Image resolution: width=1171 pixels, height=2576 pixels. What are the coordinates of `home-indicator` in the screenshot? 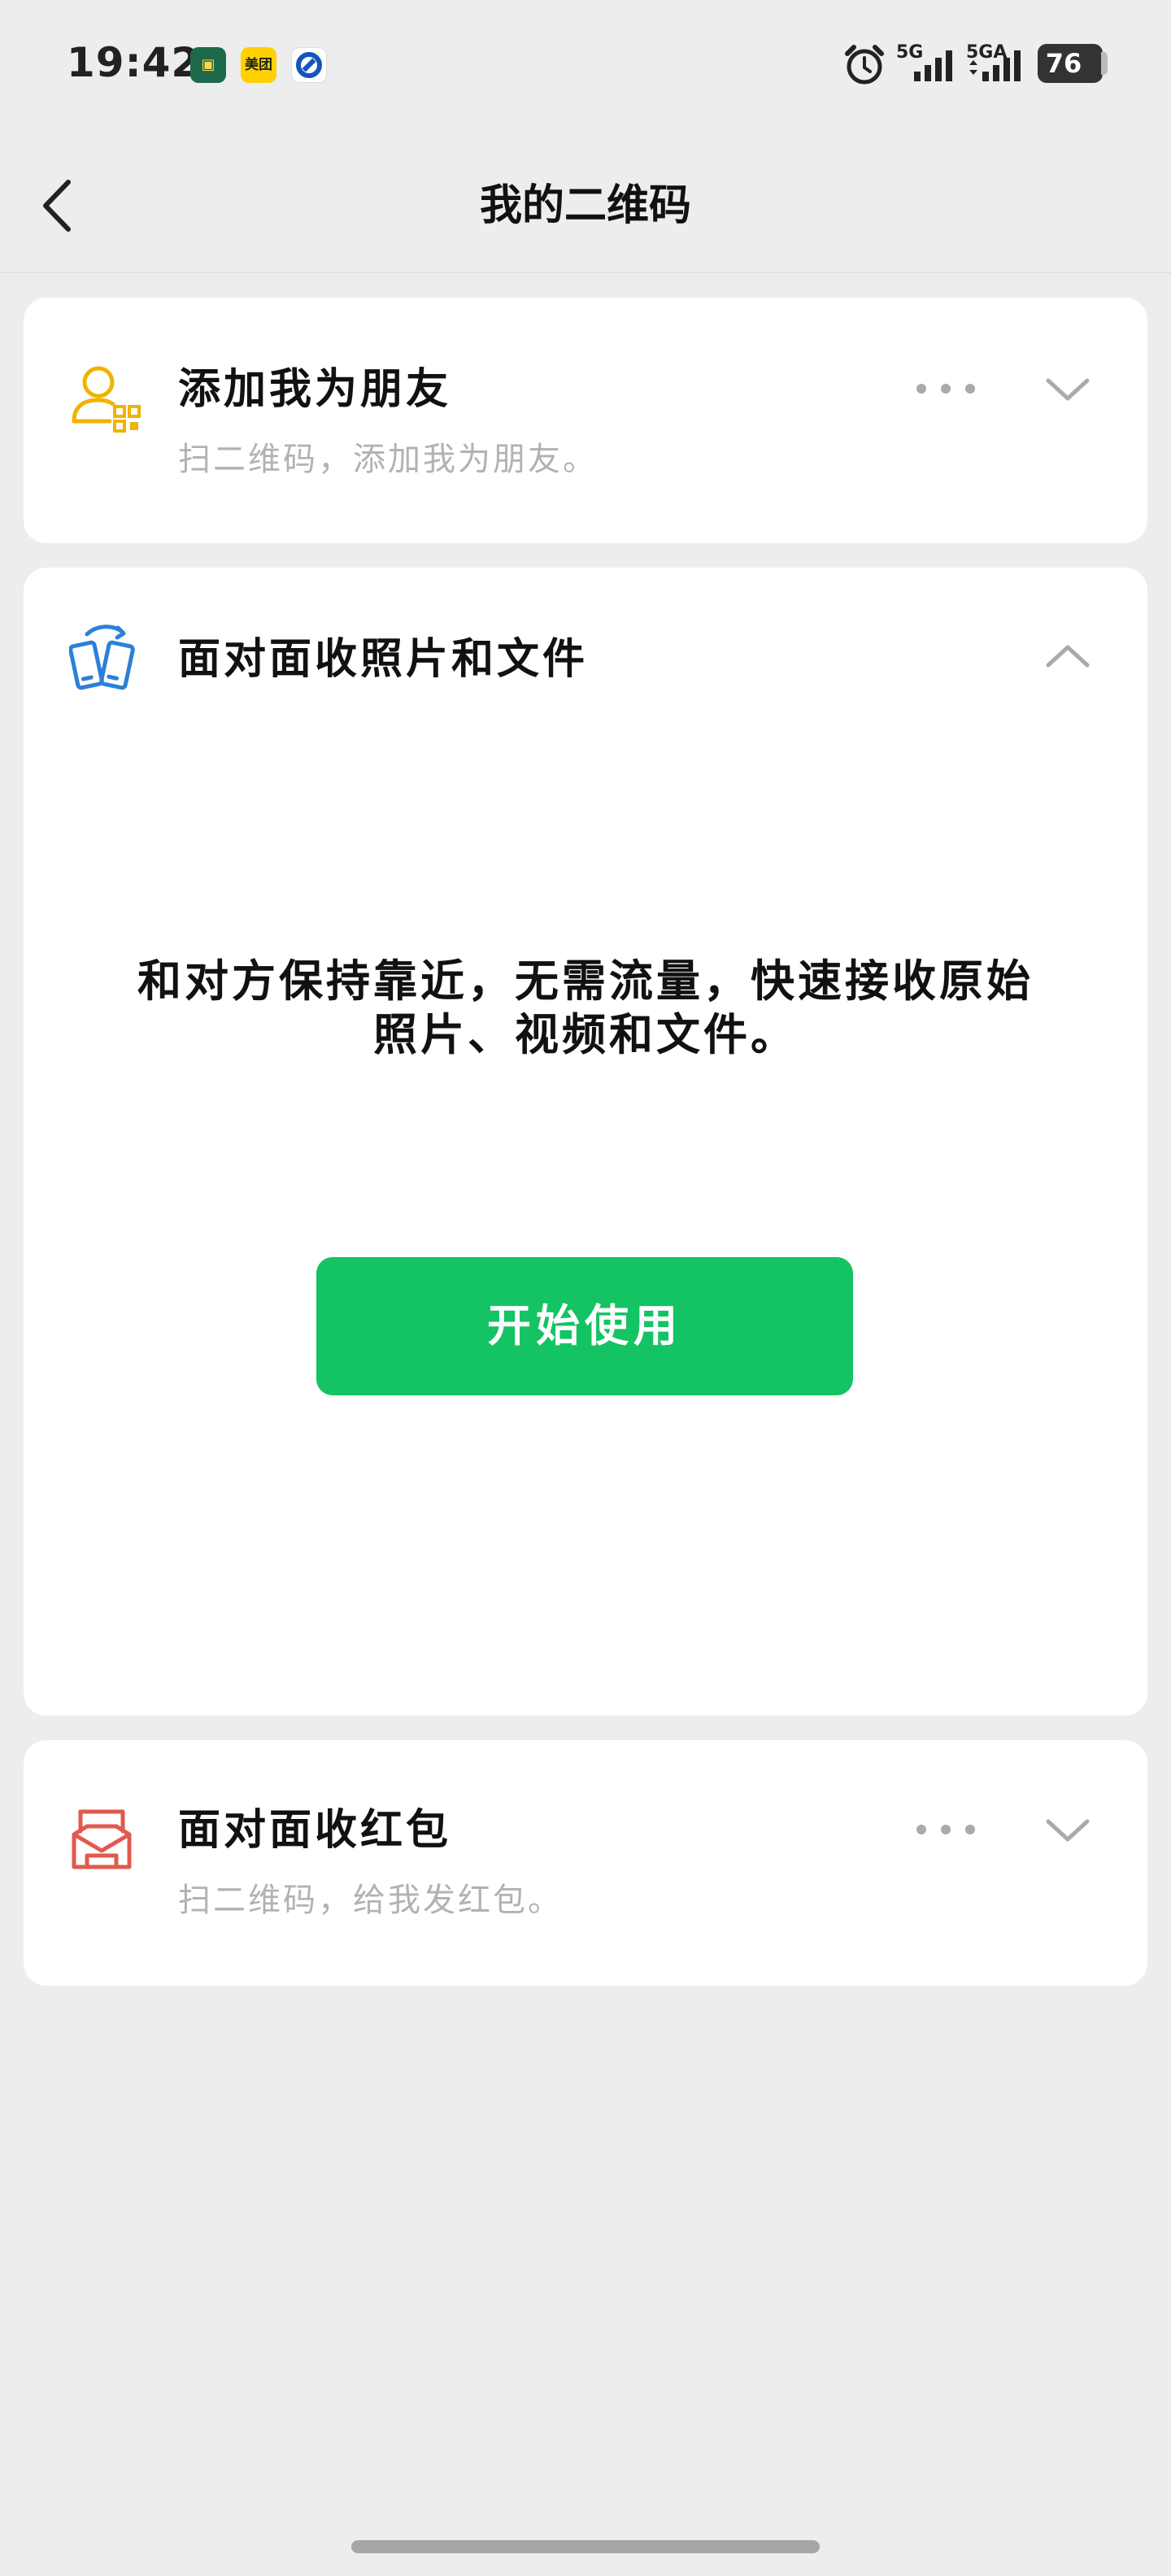 It's located at (585, 2547).